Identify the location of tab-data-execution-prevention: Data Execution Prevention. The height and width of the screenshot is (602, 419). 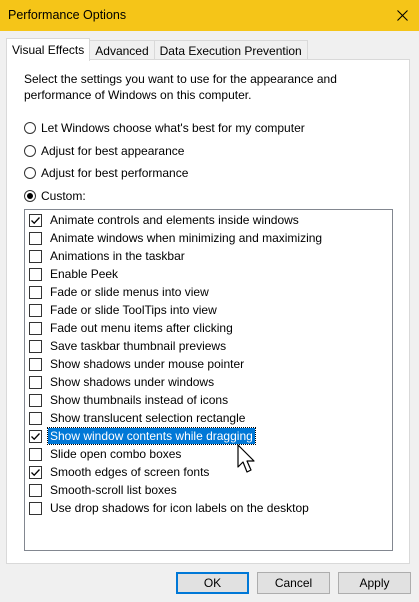
(230, 50).